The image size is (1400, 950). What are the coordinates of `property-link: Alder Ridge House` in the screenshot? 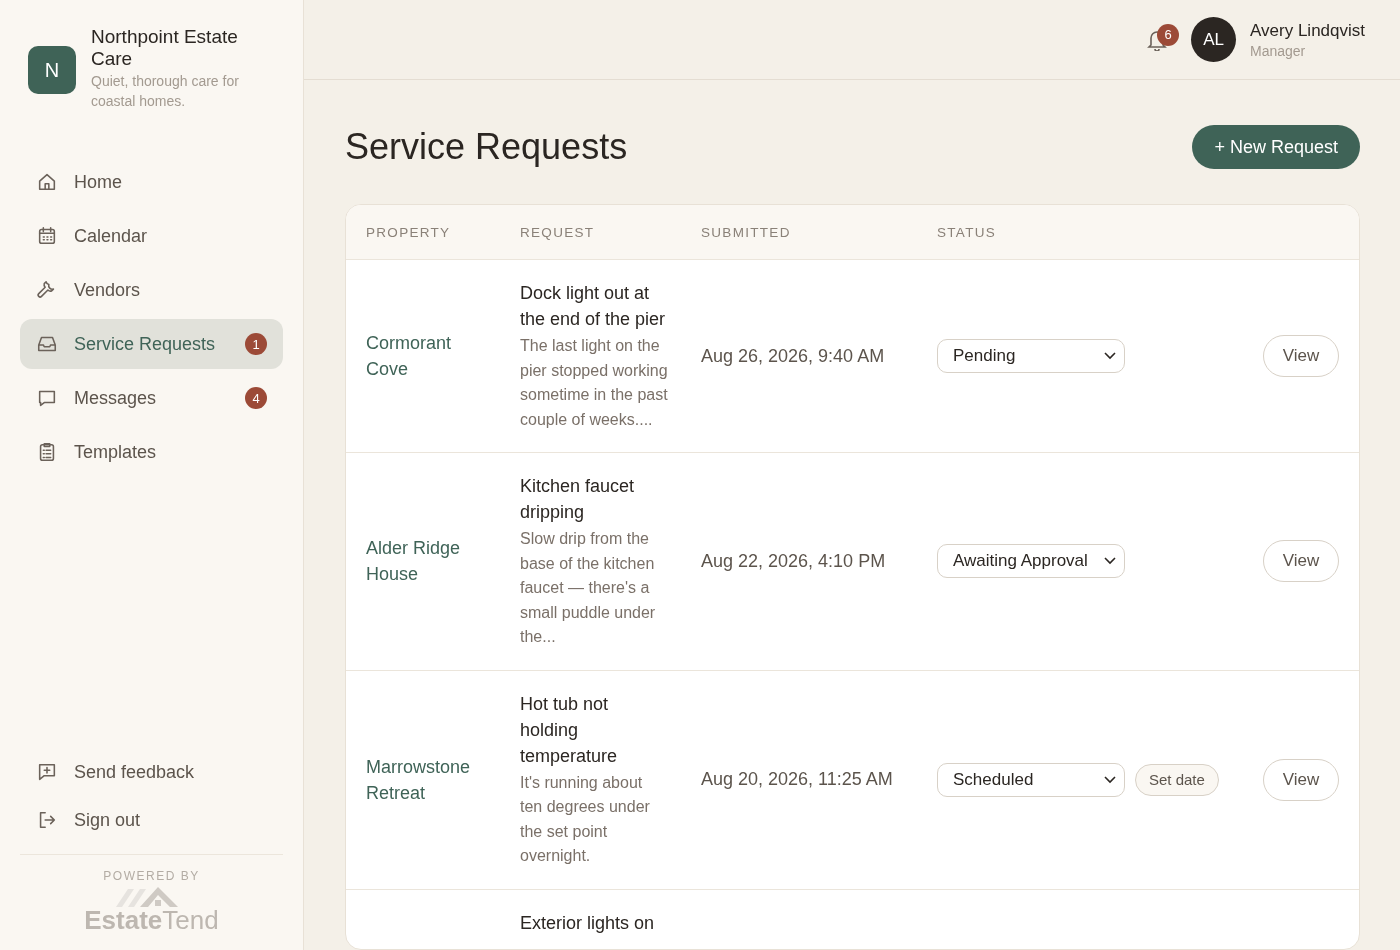 It's located at (421, 561).